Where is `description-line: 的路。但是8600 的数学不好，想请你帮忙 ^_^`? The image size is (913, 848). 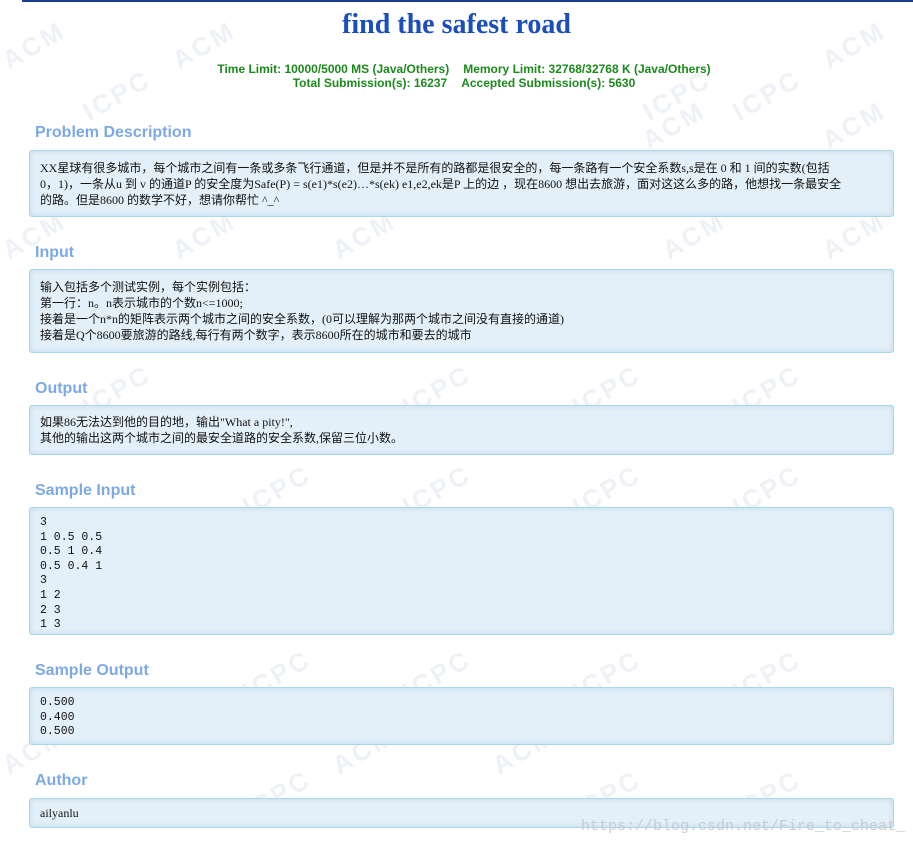 description-line: 的路。但是8600 的数学不好，想请你帮忙 ^_^ is located at coordinates (160, 200).